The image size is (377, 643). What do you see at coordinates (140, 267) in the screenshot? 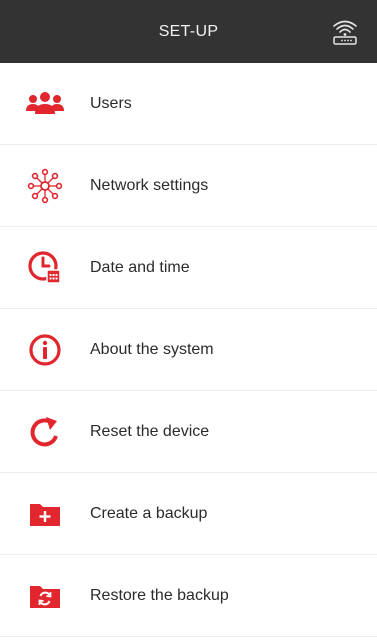
I see `menu-item-label: Date and time` at bounding box center [140, 267].